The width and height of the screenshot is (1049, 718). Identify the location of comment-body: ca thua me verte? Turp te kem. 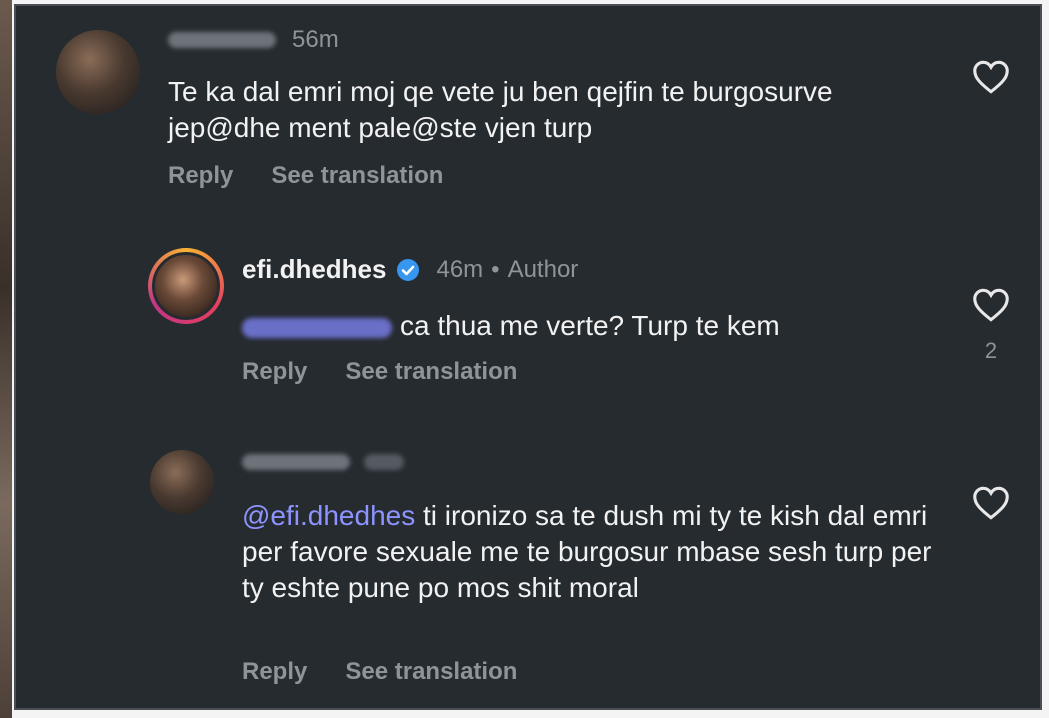
(590, 325).